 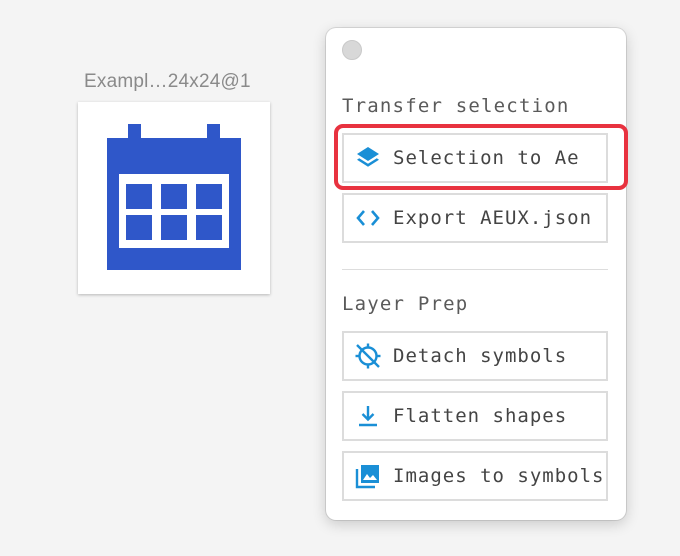 I want to click on selection-to-ae-label: Selection to Ae, so click(x=486, y=158).